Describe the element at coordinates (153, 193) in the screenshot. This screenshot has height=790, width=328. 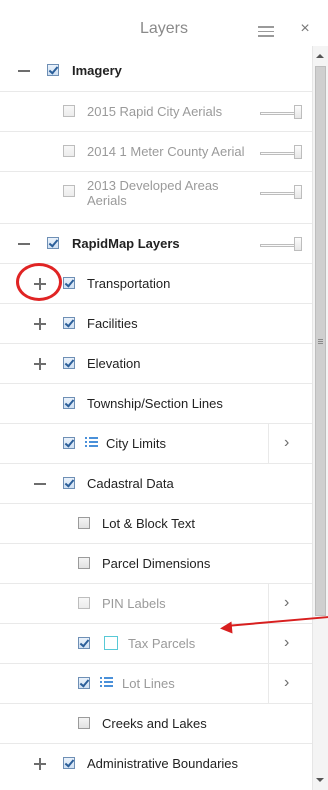
I see `layer-label-2013-aerials: 2013 Developed Areas Aerials` at that location.